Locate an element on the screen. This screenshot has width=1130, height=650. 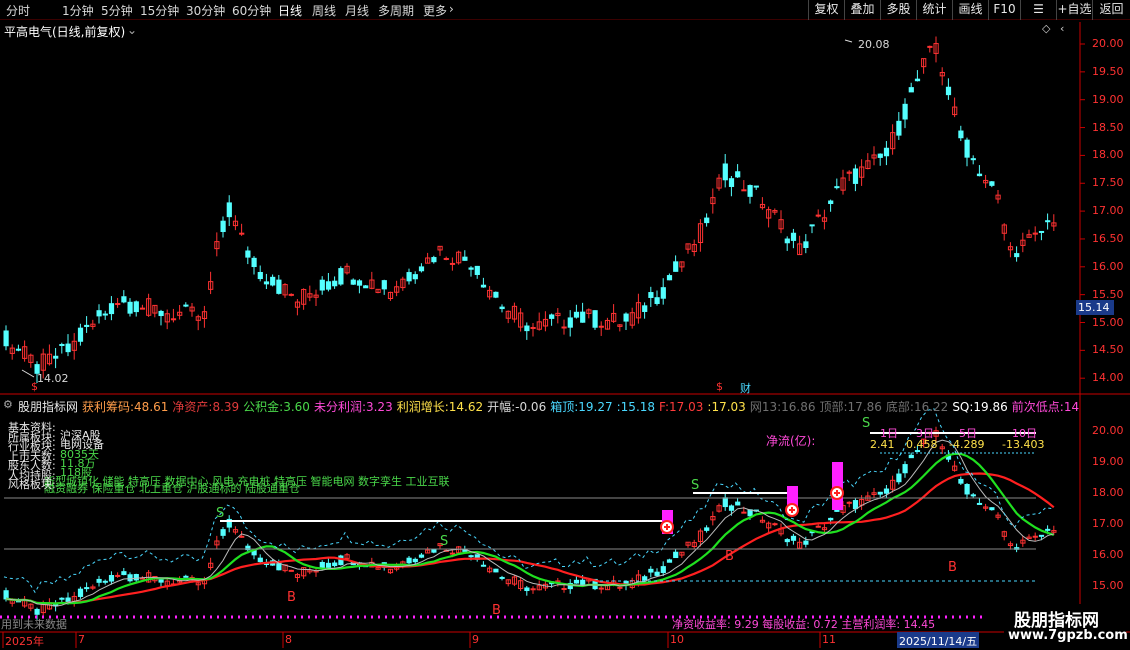
settings-icon: ‹ is located at coordinates (1062, 28).